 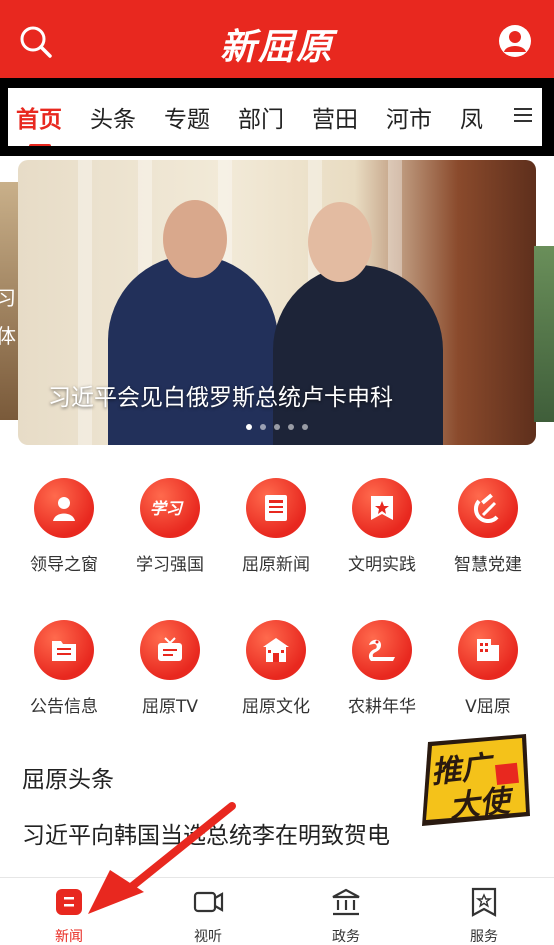 I want to click on grid-item-party: 智慧党建, so click(x=488, y=526).